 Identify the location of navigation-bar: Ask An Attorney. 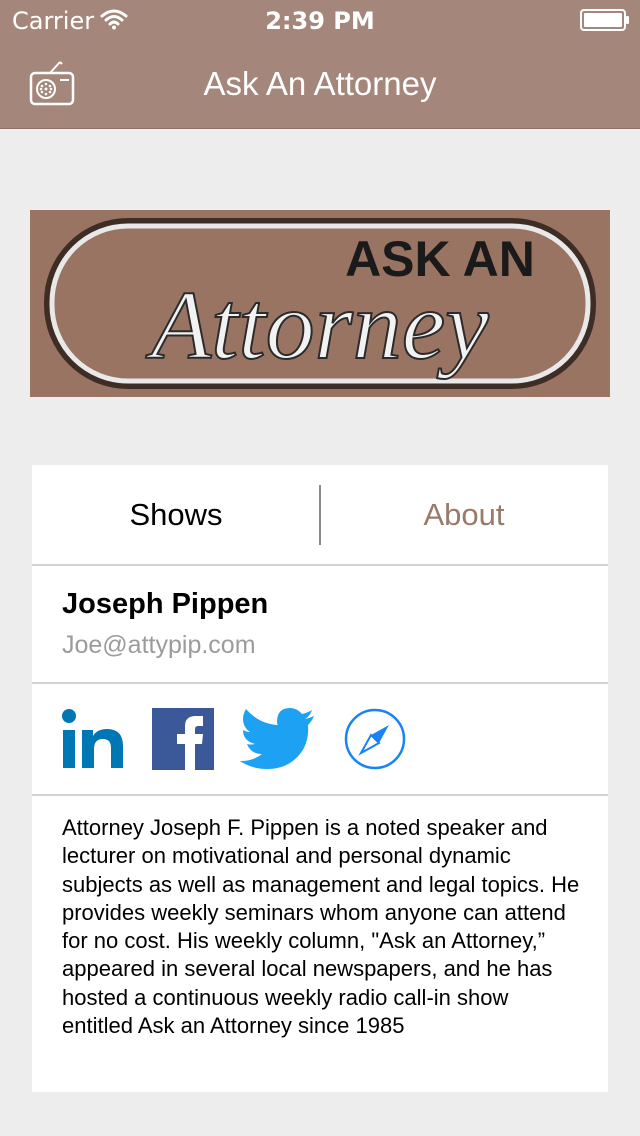
(320, 84).